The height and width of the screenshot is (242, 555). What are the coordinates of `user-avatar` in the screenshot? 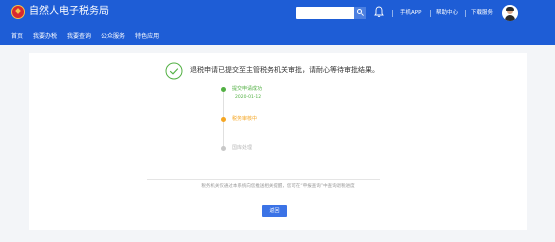 It's located at (510, 13).